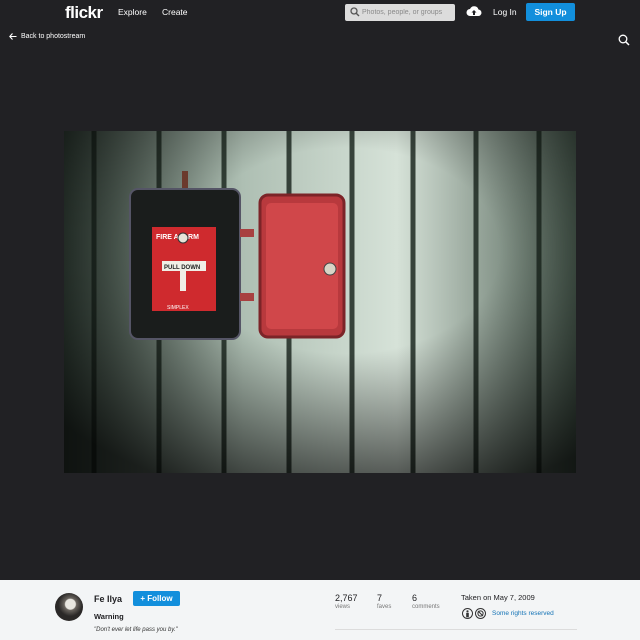 The height and width of the screenshot is (640, 640). I want to click on login-link: Log In, so click(505, 12).